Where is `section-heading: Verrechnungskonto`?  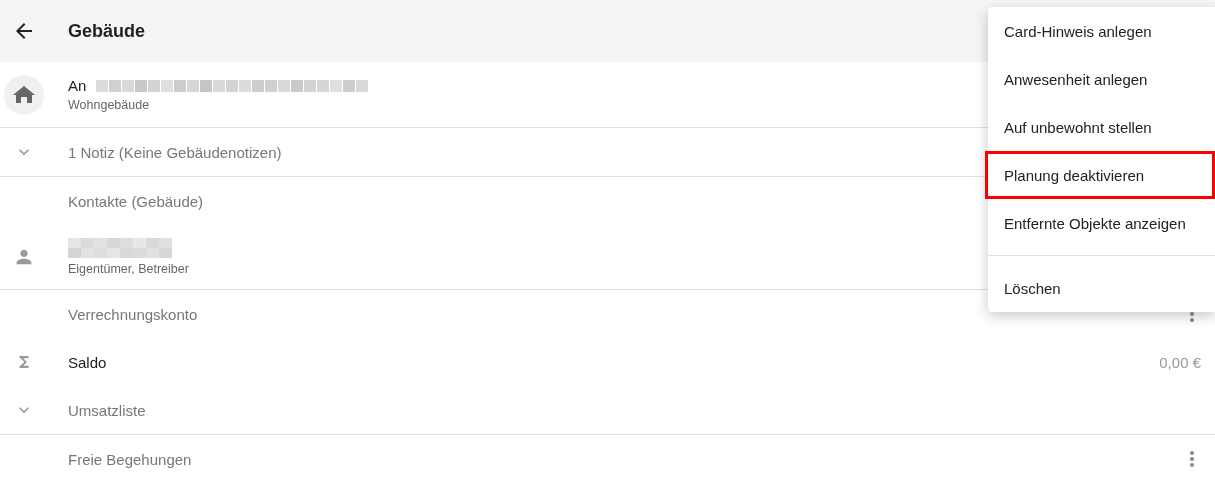
section-heading: Verrechnungskonto is located at coordinates (133, 314).